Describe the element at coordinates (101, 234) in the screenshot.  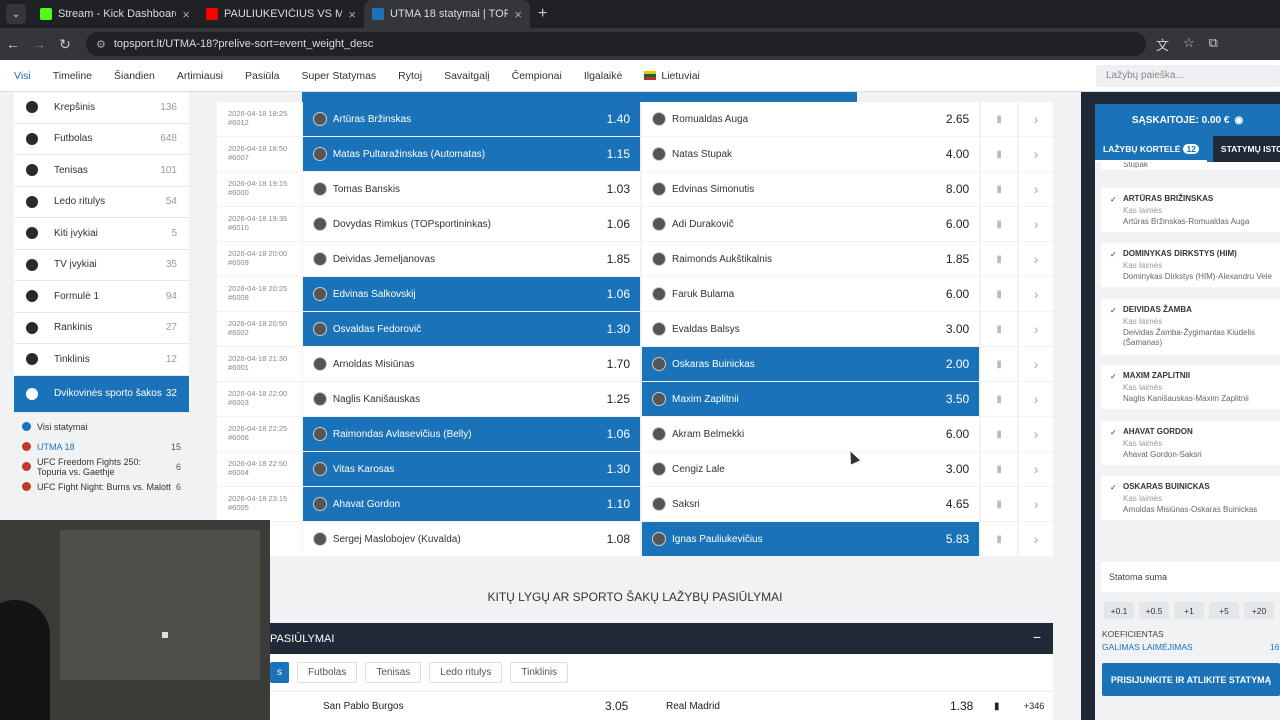
I see `sidebar-sport-item: Kiti įvykiai 5` at that location.